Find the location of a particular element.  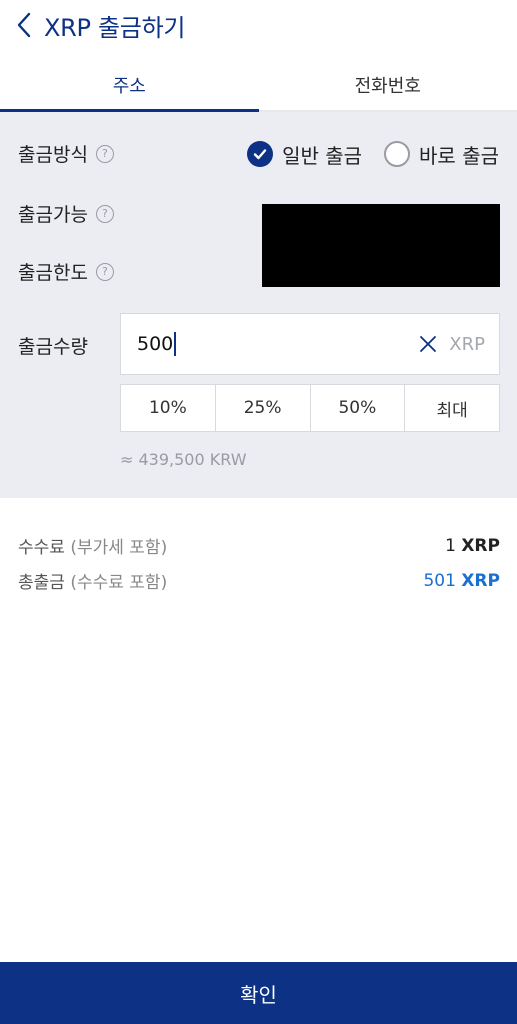

percent-10-button: 10% is located at coordinates (168, 408).